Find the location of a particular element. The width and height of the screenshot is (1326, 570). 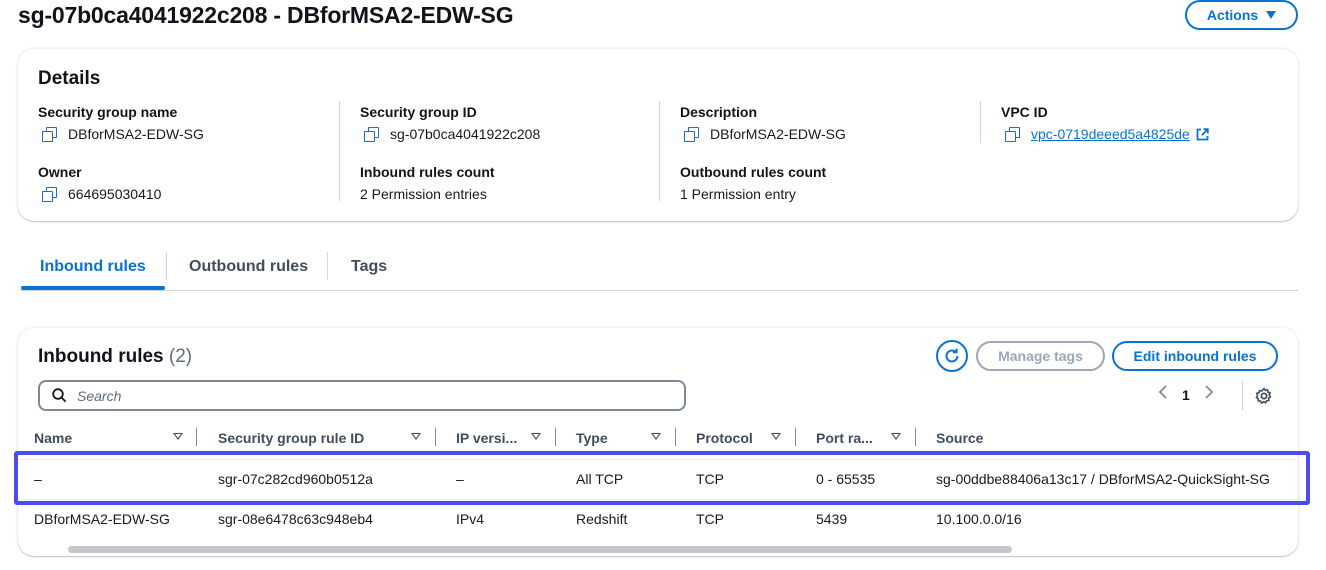

field-label: Owner is located at coordinates (60, 172).